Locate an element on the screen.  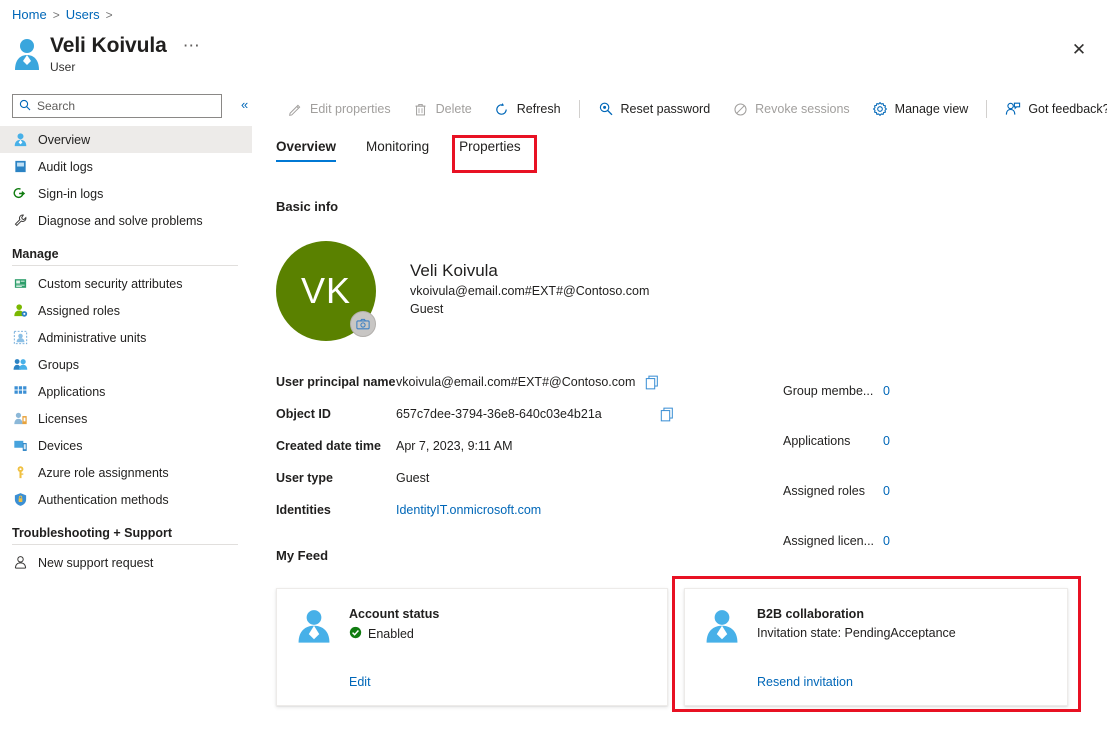
sidebar-section-troubleshooting: Troubleshooting + Support is located at coordinates (92, 533).